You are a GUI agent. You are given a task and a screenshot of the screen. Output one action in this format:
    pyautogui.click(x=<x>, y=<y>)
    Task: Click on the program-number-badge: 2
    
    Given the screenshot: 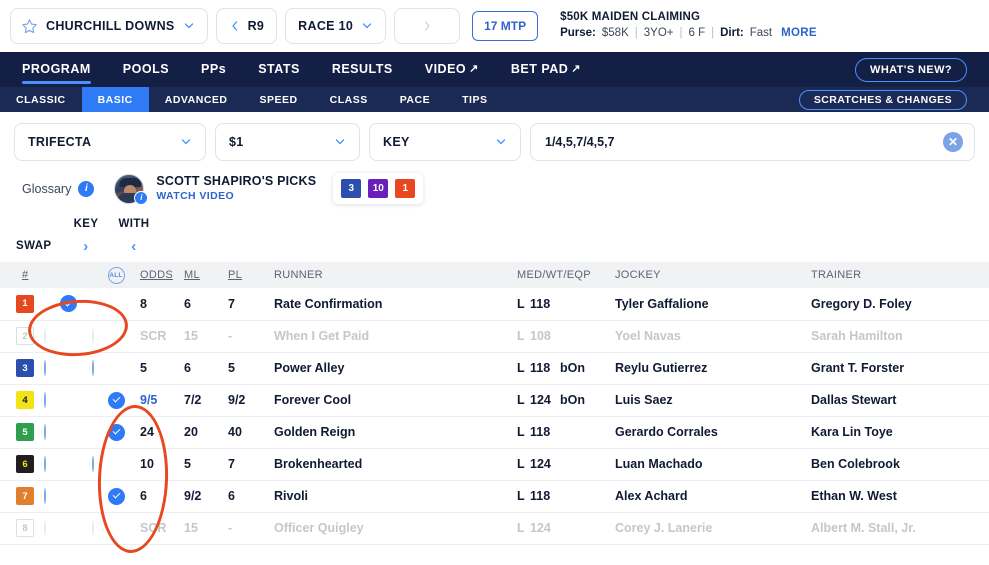 What is the action you would take?
    pyautogui.click(x=25, y=336)
    